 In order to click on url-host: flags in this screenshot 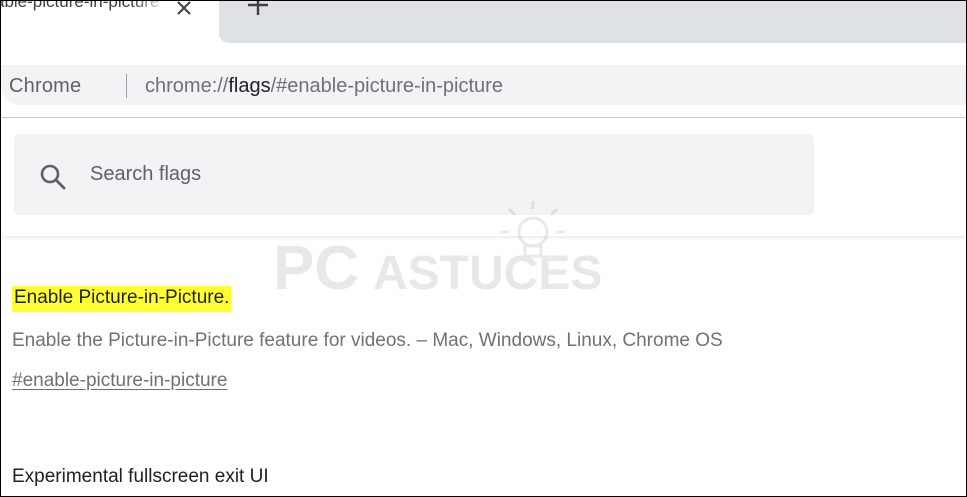, I will do `click(249, 86)`.